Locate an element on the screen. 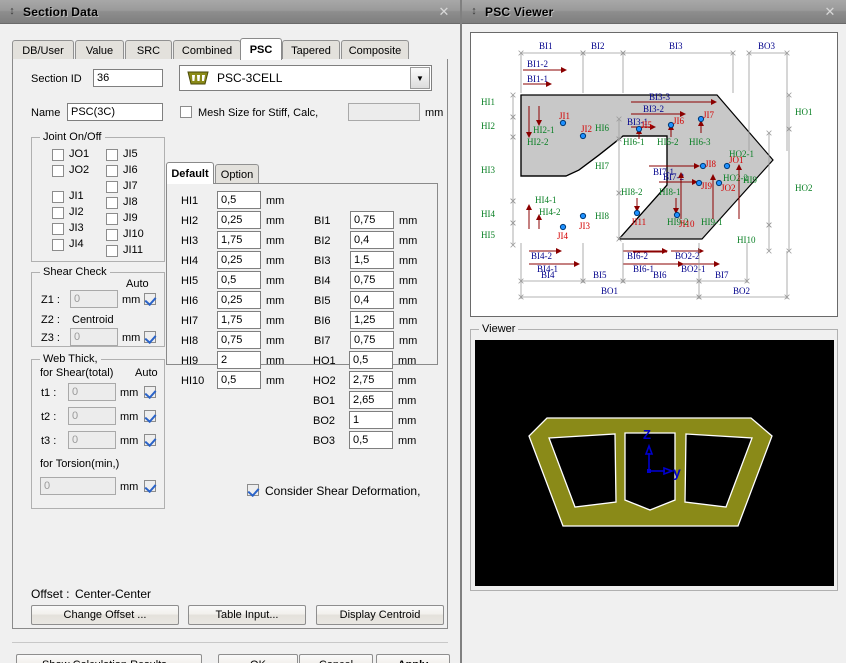 This screenshot has height=663, width=846. shear-z3-auto-checkbox is located at coordinates (150, 337).